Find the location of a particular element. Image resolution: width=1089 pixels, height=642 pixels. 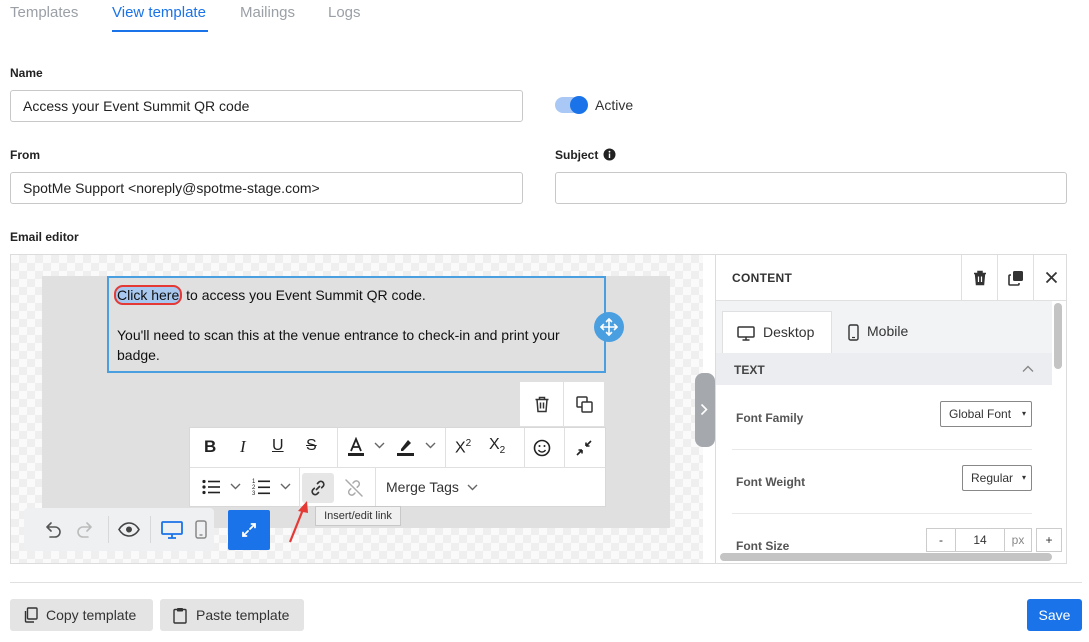

font-size-unit: px is located at coordinates (1018, 540).